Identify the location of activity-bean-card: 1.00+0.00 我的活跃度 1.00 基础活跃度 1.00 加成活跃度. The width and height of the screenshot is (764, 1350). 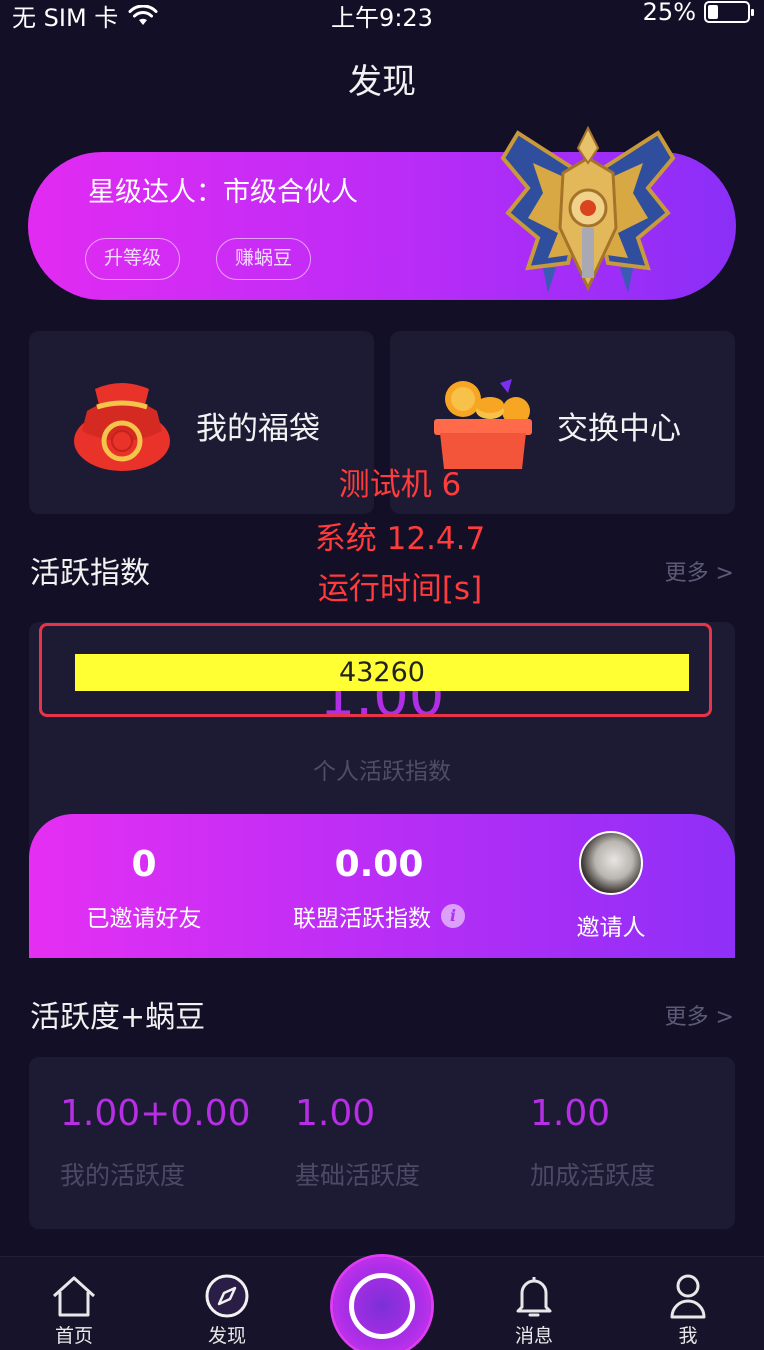
(382, 1143).